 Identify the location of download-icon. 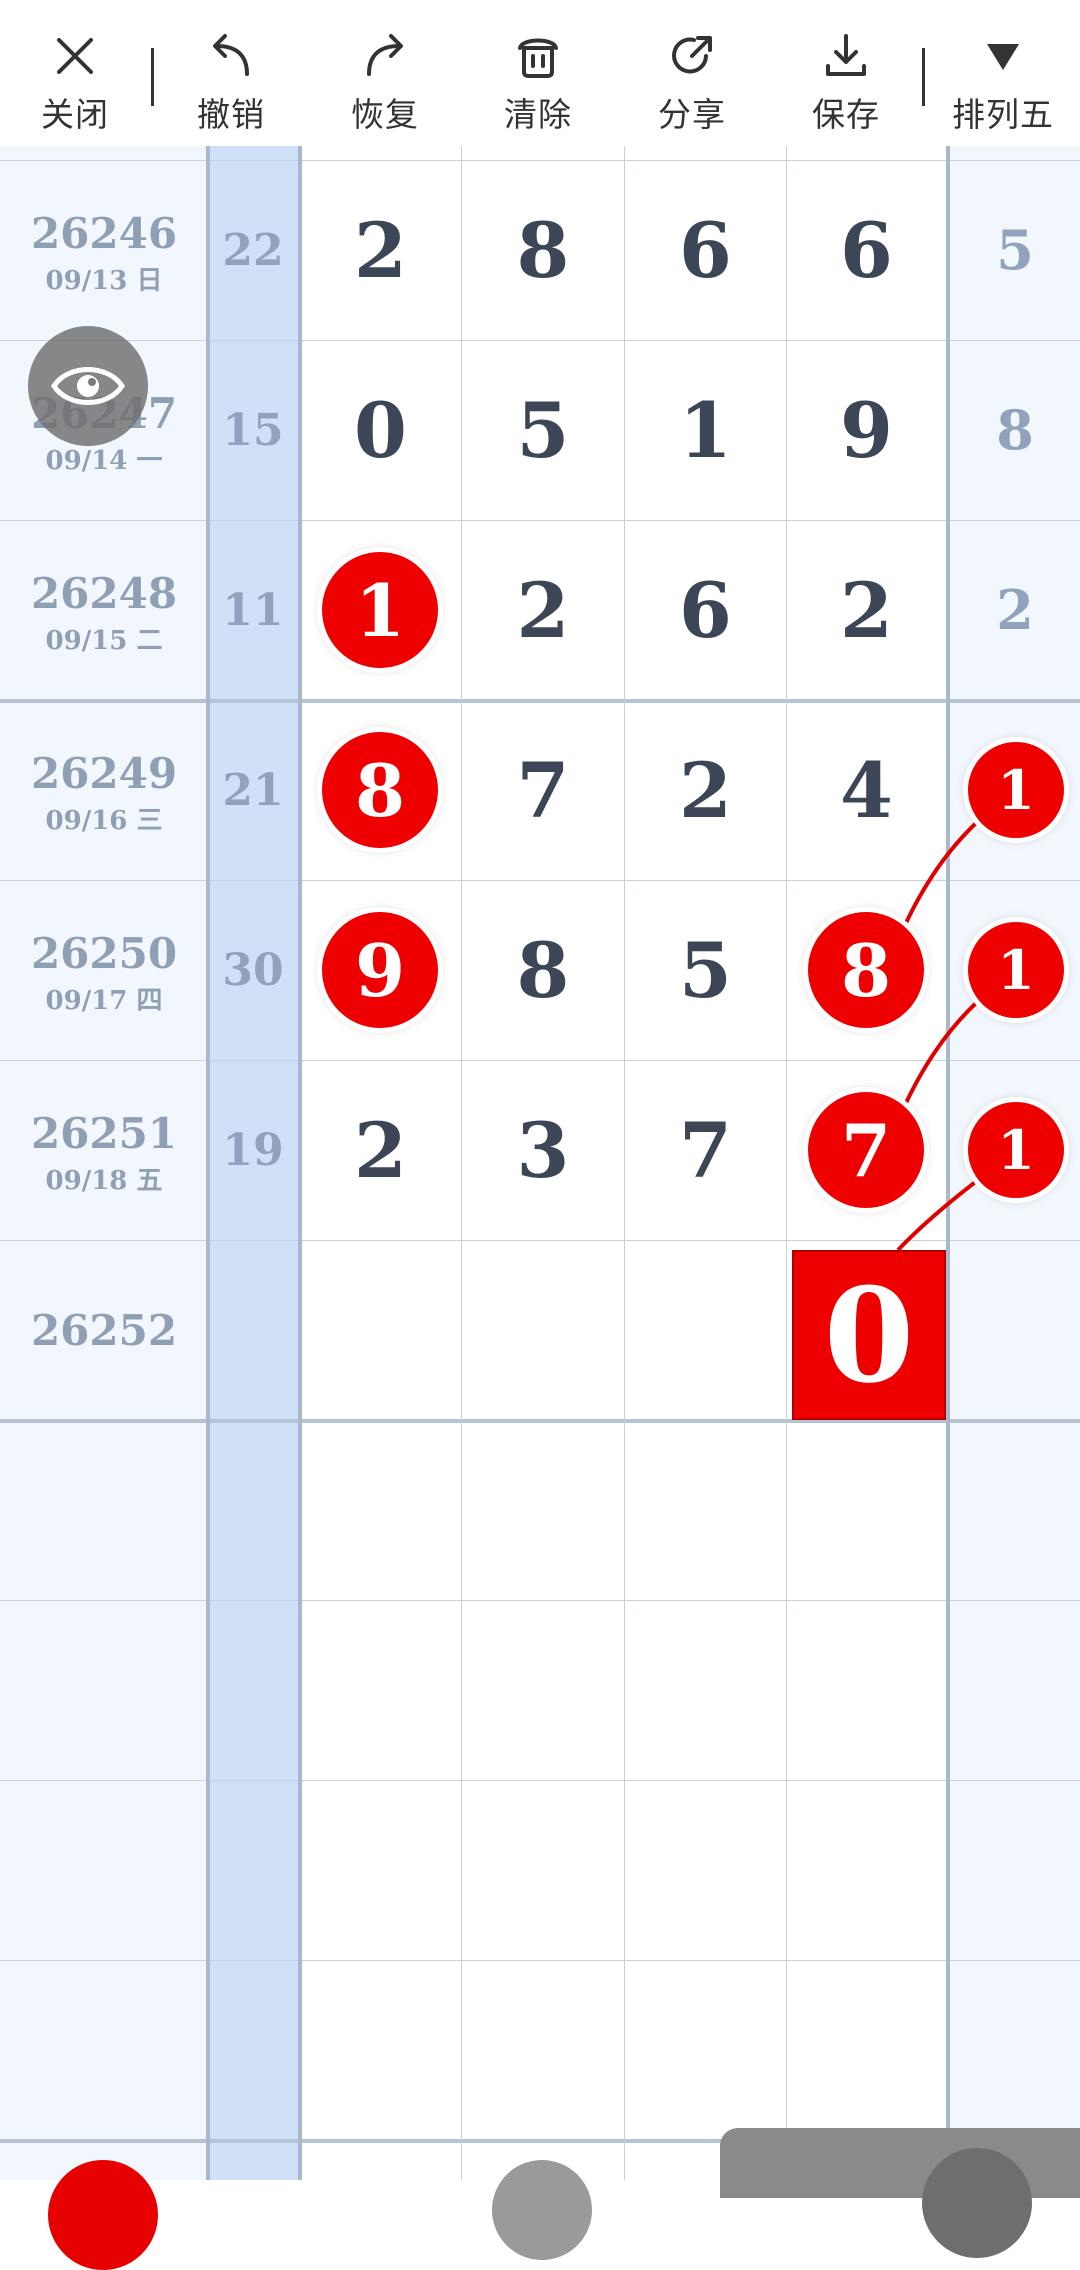
(846, 55).